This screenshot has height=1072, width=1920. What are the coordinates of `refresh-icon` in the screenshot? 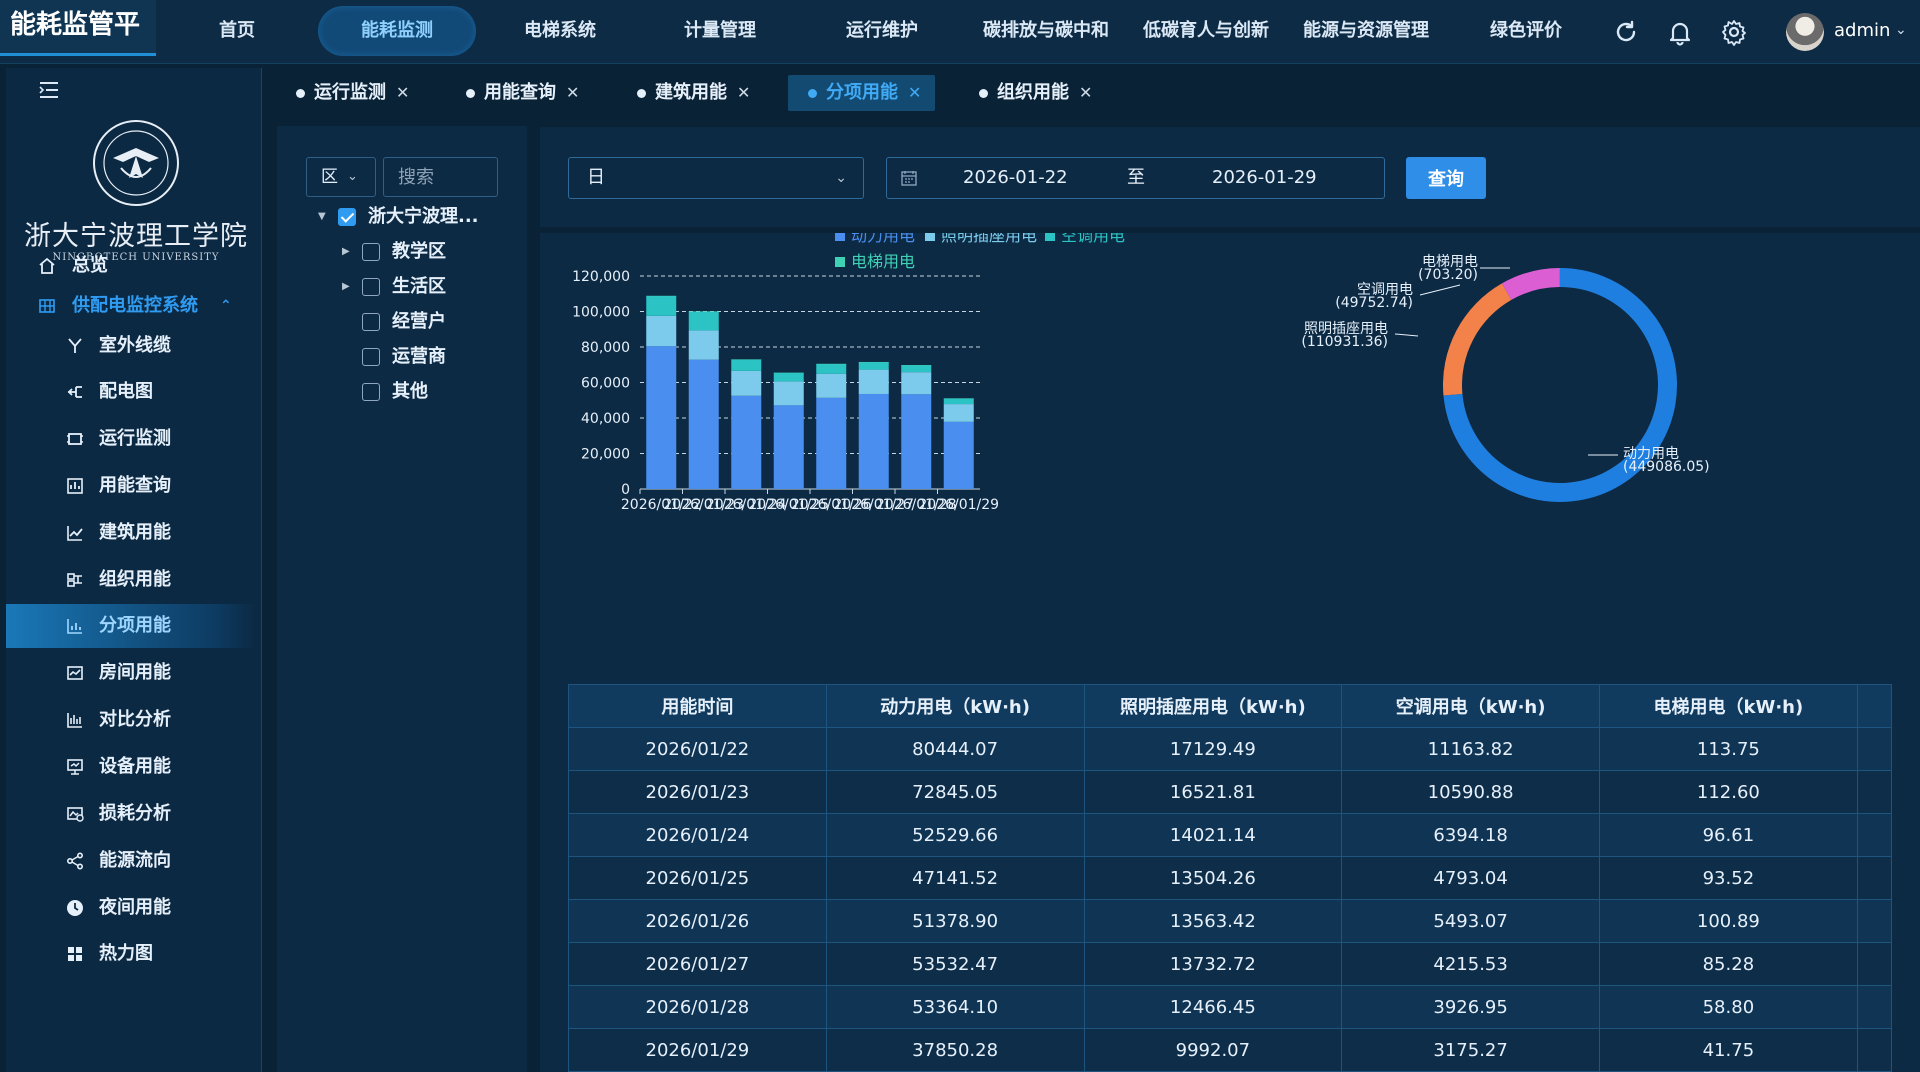 It's located at (1626, 32).